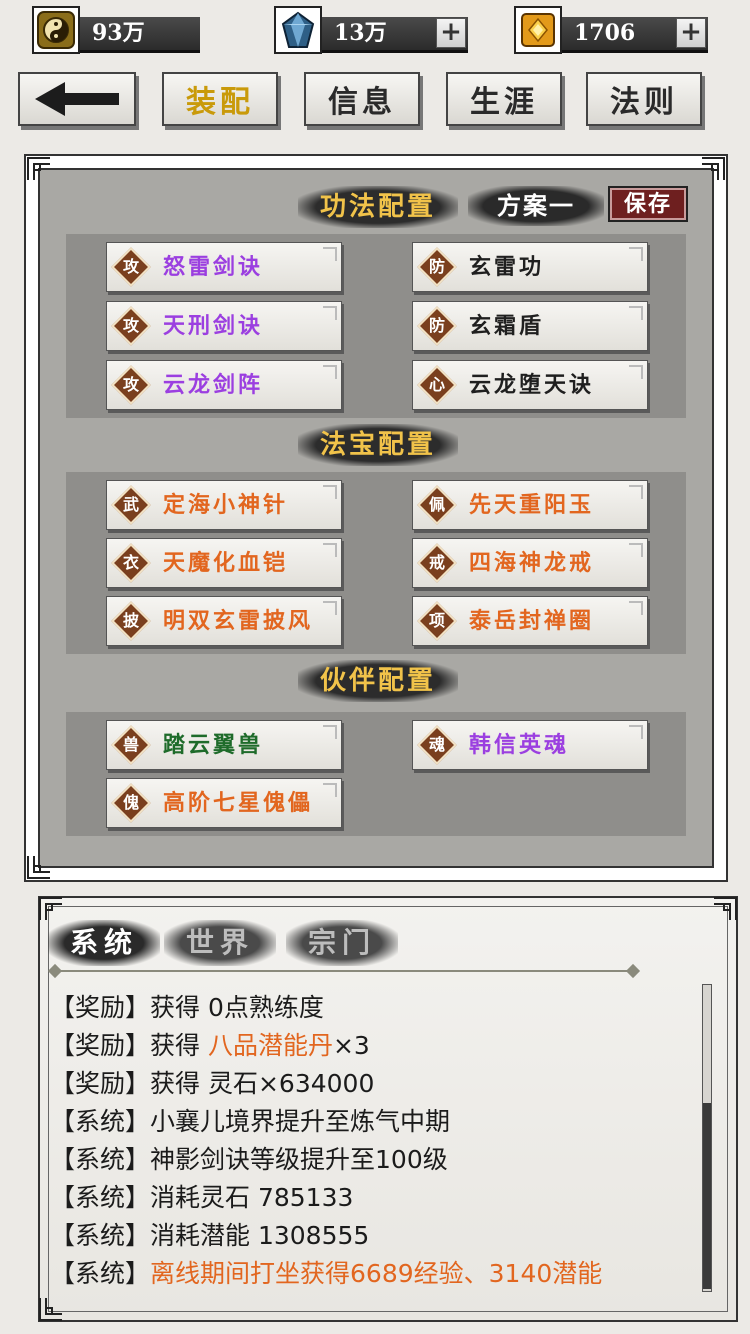 The height and width of the screenshot is (1334, 750). I want to click on equip-slot: 攻 天刑剑诀, so click(224, 326).